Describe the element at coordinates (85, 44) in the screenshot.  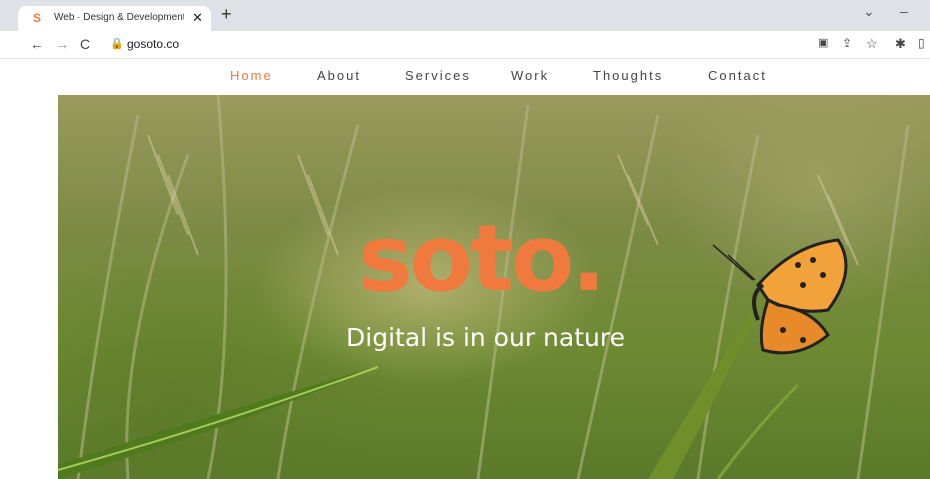
I see `reload-icon: C` at that location.